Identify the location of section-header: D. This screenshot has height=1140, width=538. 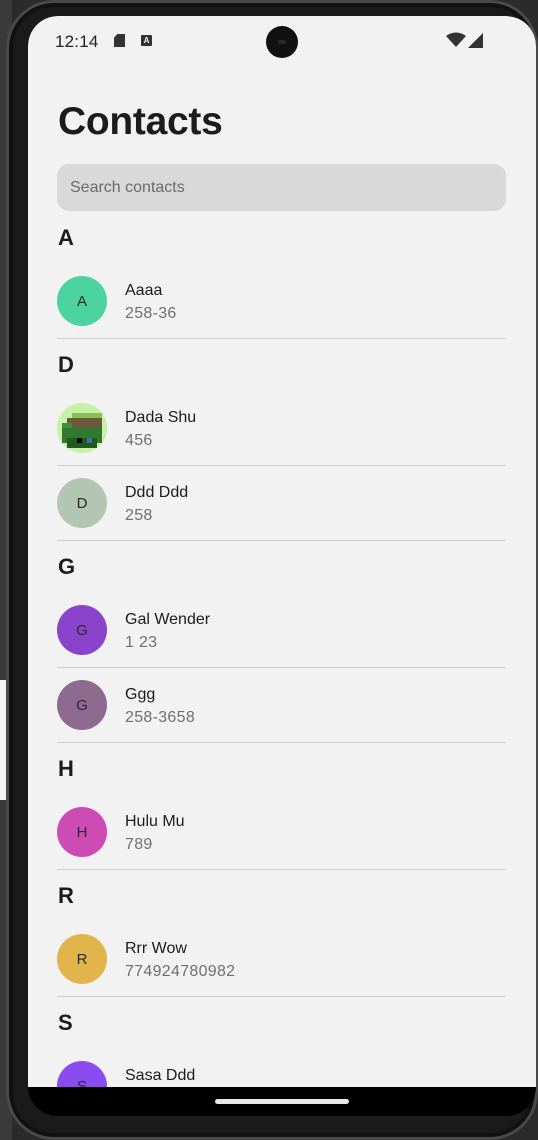
(66, 364).